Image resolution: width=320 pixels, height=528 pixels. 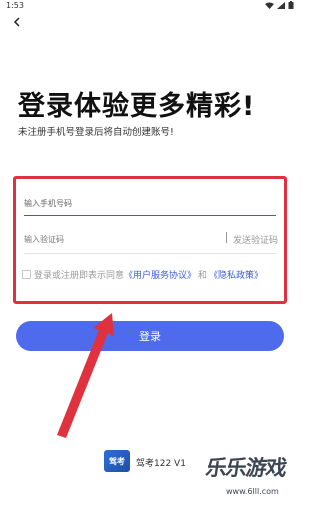 What do you see at coordinates (119, 239) in the screenshot?
I see `verification-code-input` at bounding box center [119, 239].